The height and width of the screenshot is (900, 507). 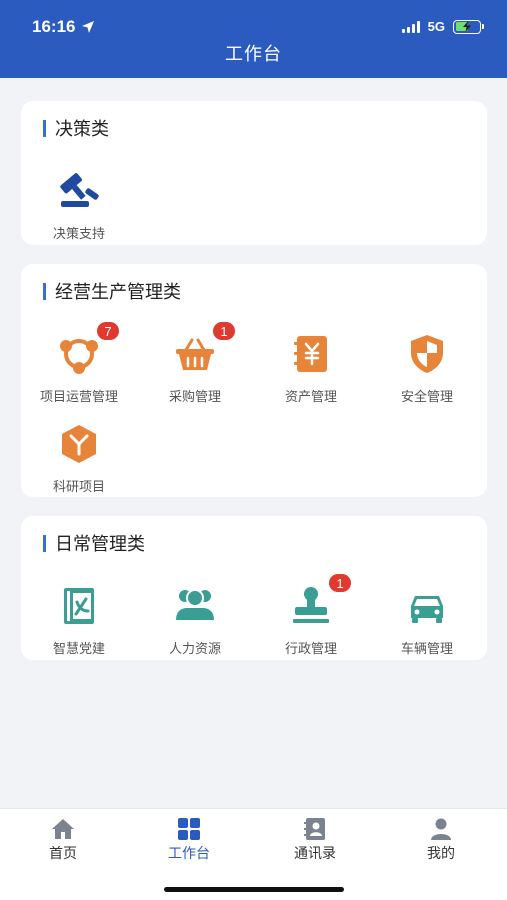 I want to click on section-daily: 日常管理类 智慧党建 人力资源 1 行政管理 车辆管理, so click(x=254, y=588).